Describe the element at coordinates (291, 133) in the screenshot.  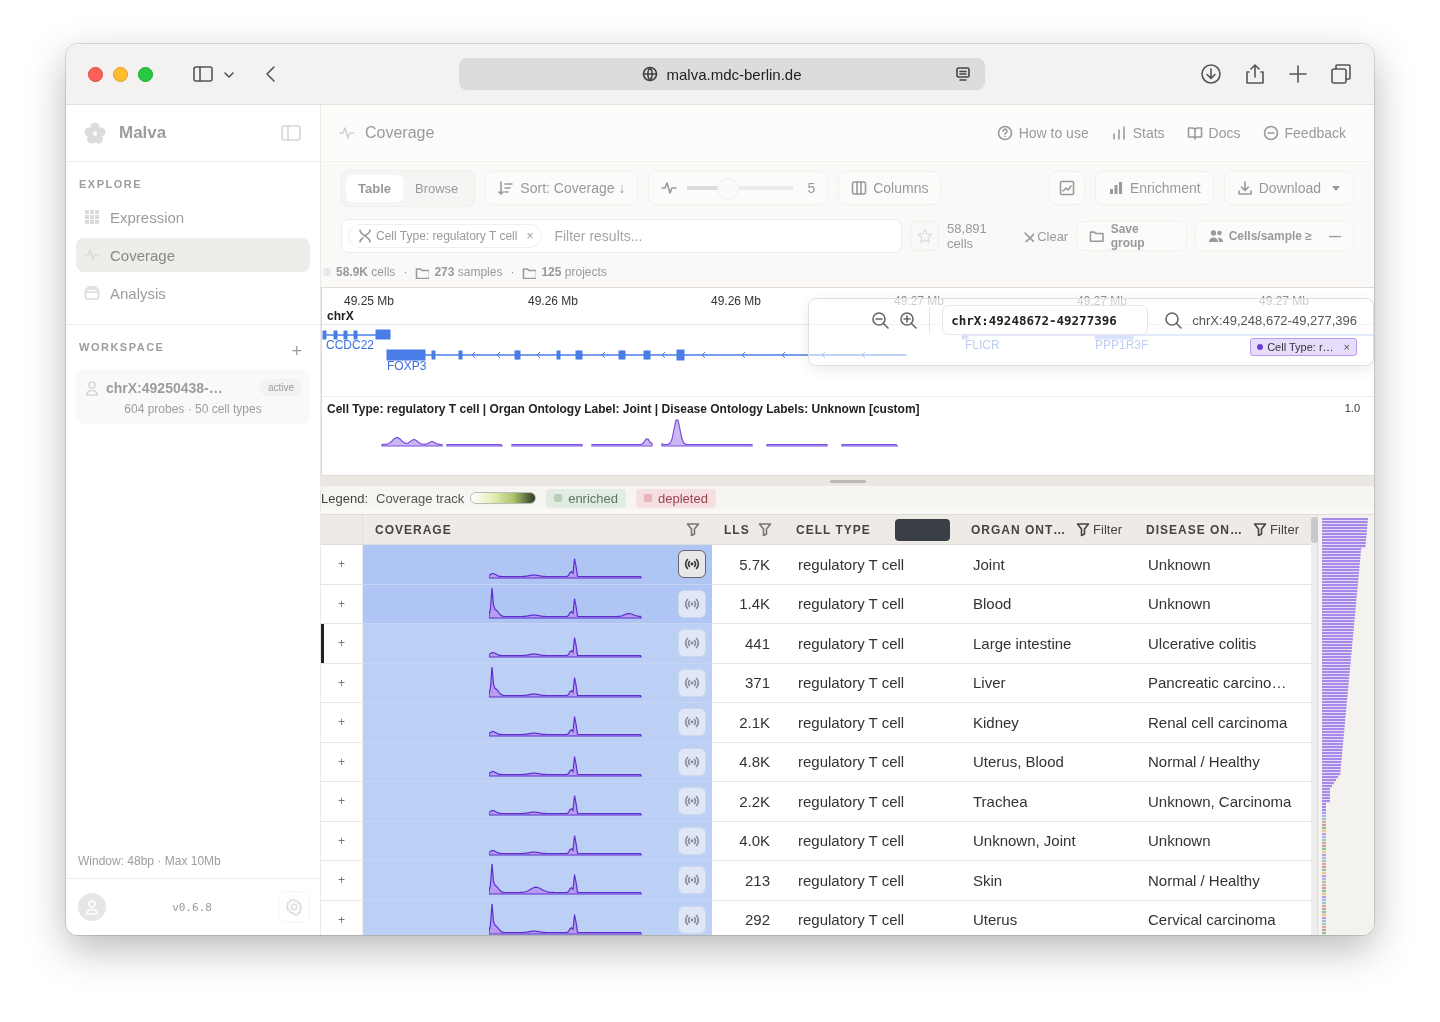
I see `collapse-sidebar-icon` at that location.